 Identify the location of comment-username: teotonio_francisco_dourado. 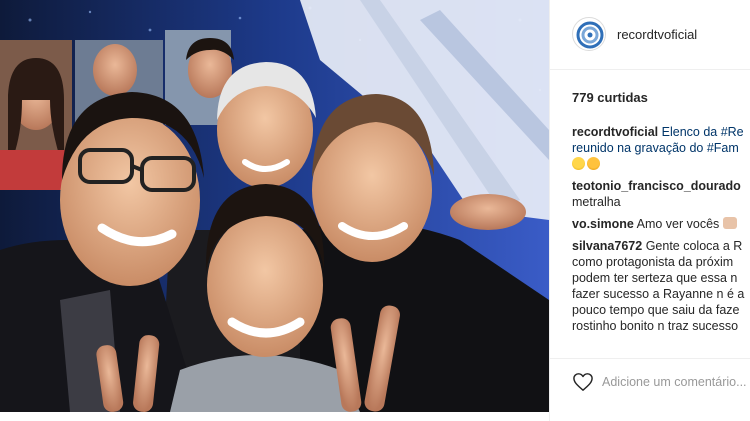
(661, 186).